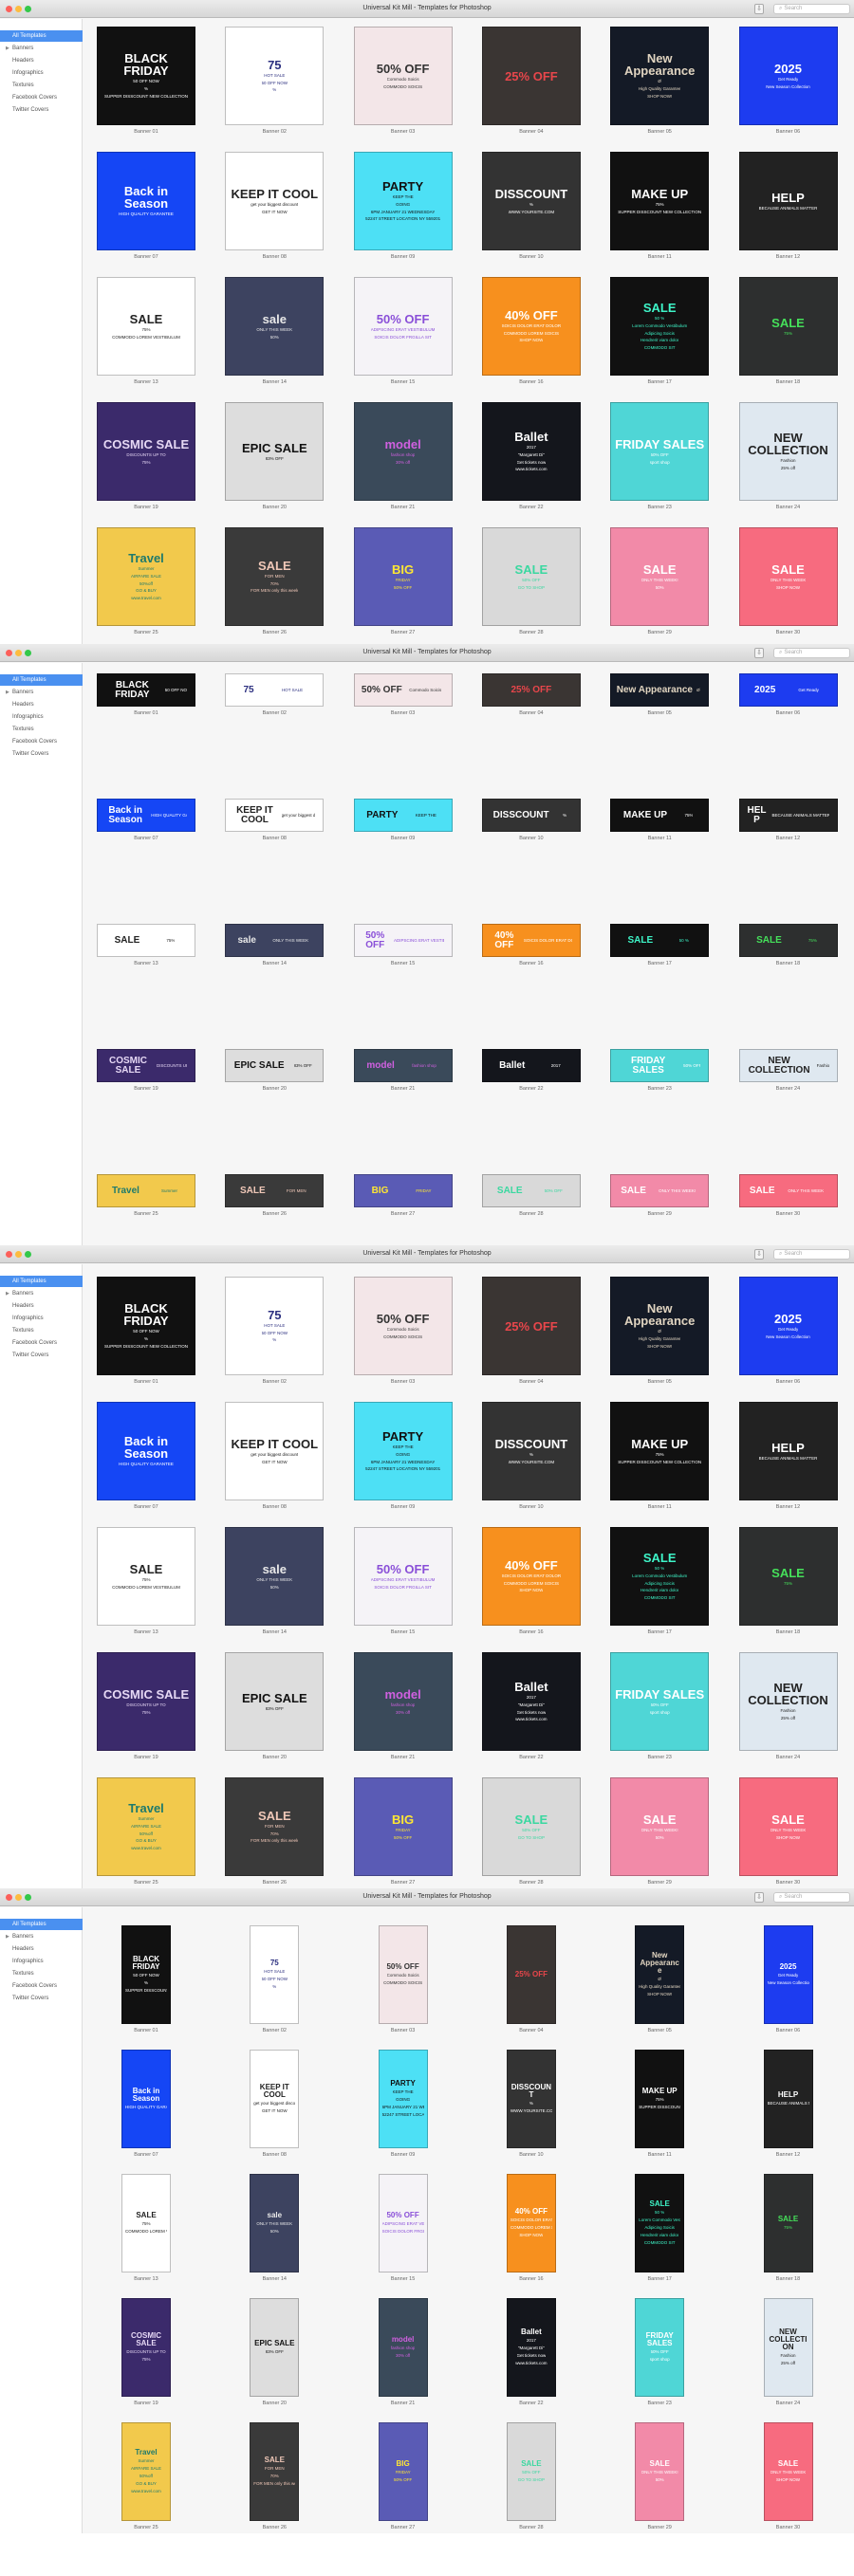  What do you see at coordinates (660, 815) in the screenshot?
I see `template-thumbnail: MAKE UP 75%` at bounding box center [660, 815].